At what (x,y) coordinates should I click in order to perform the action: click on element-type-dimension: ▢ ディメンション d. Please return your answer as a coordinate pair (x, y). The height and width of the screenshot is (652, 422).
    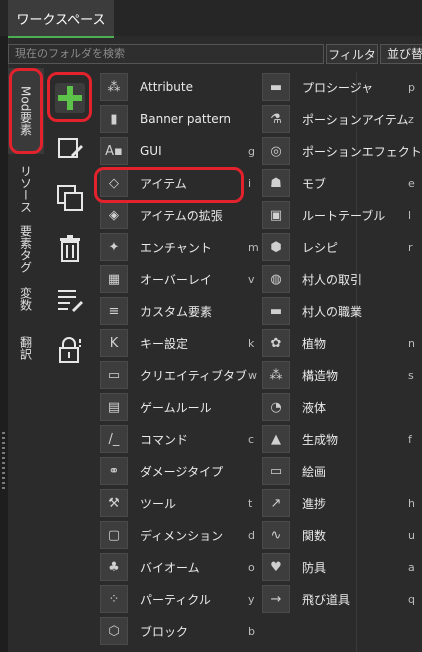
    Looking at the image, I should click on (180, 535).